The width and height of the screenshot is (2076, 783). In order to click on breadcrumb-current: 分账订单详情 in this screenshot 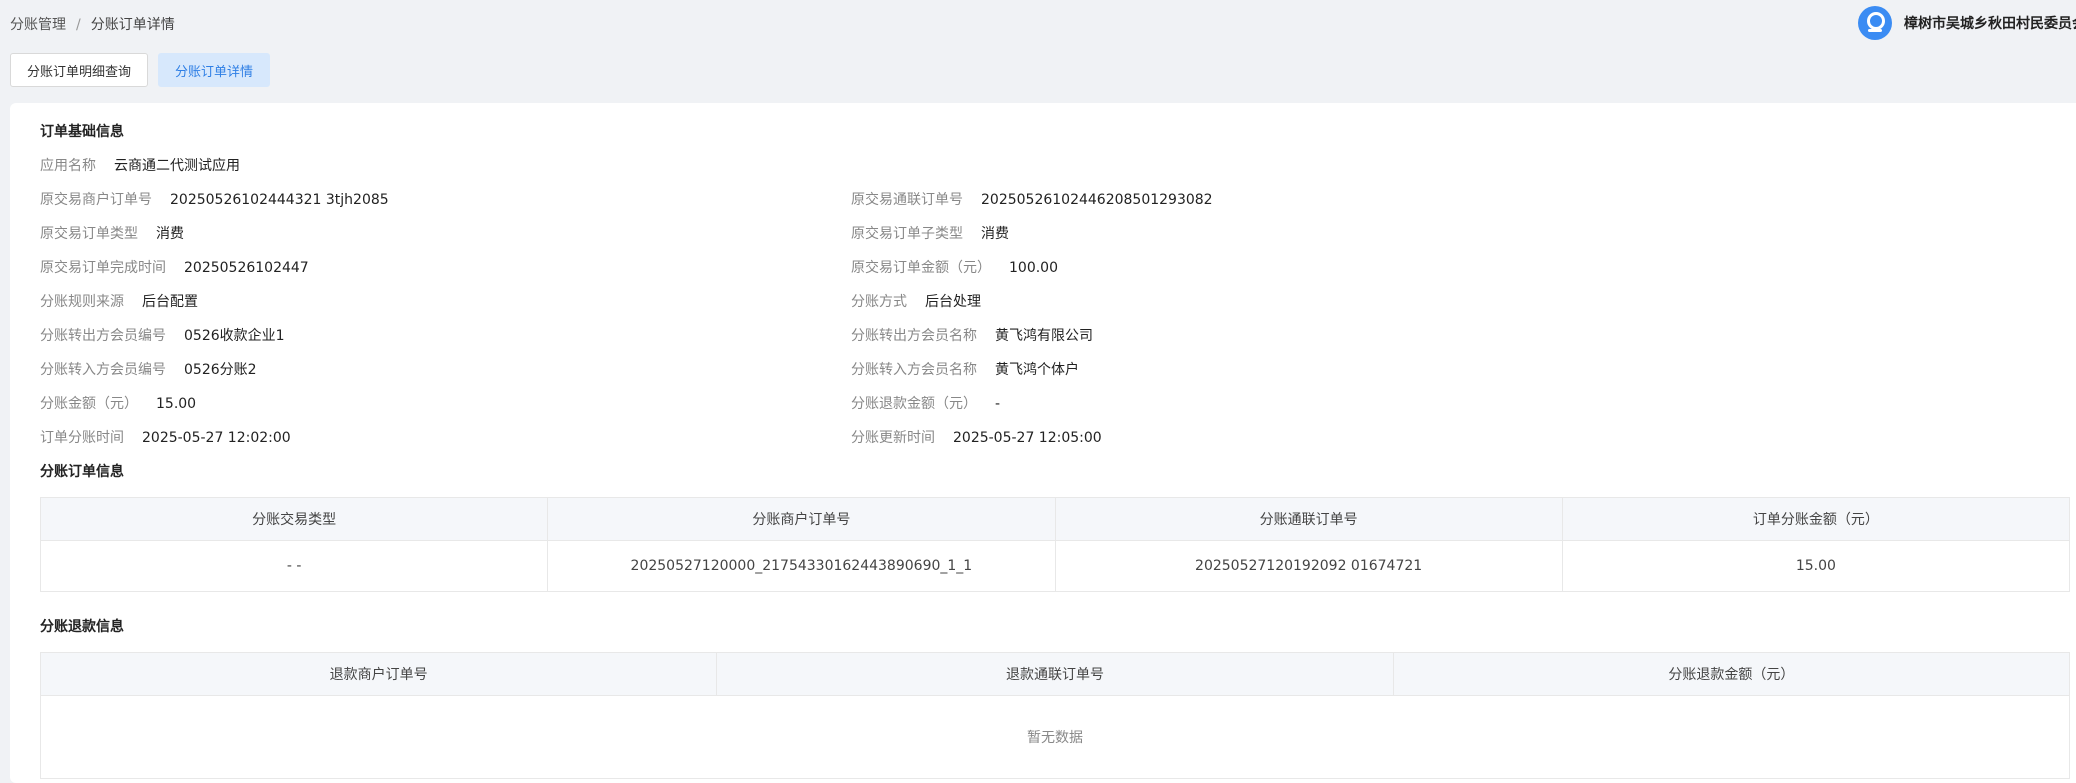, I will do `click(132, 25)`.